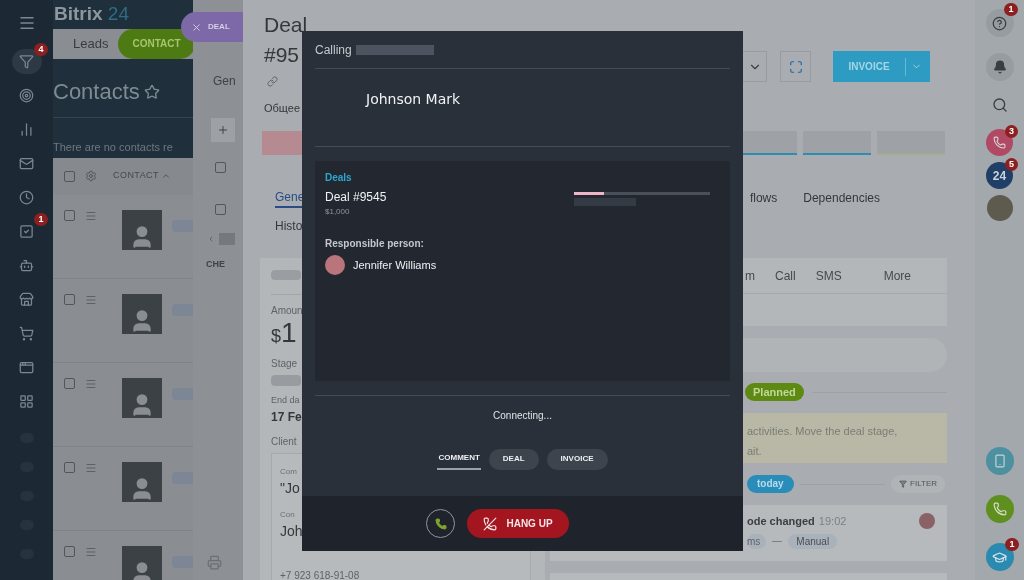 Image resolution: width=1024 pixels, height=580 pixels. Describe the element at coordinates (284, 334) in the screenshot. I see `amount: $1` at that location.